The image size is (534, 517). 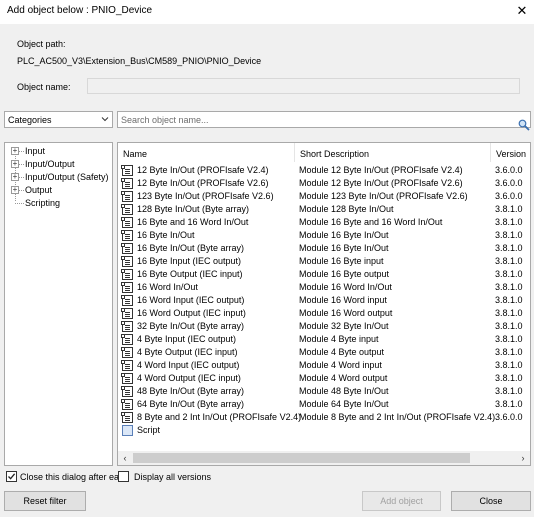 What do you see at coordinates (206, 152) in the screenshot?
I see `column-header-name: Name` at bounding box center [206, 152].